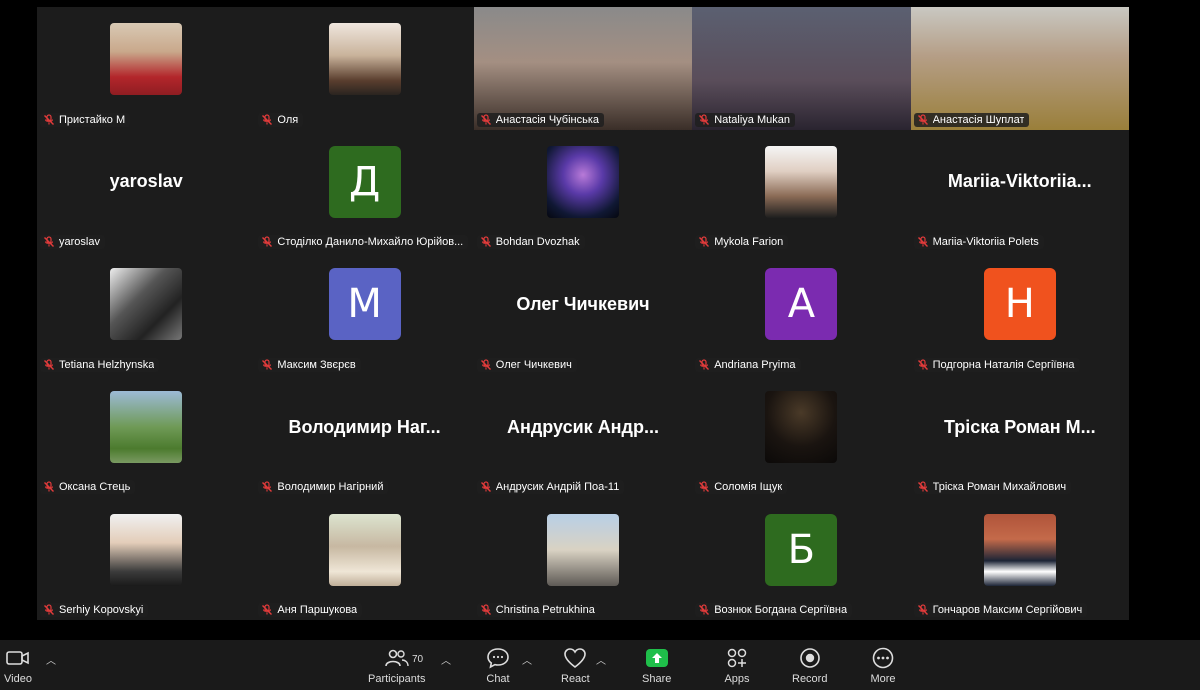 Image resolution: width=1200 pixels, height=690 pixels. Describe the element at coordinates (364, 304) in the screenshot. I see `tile-content: M` at that location.